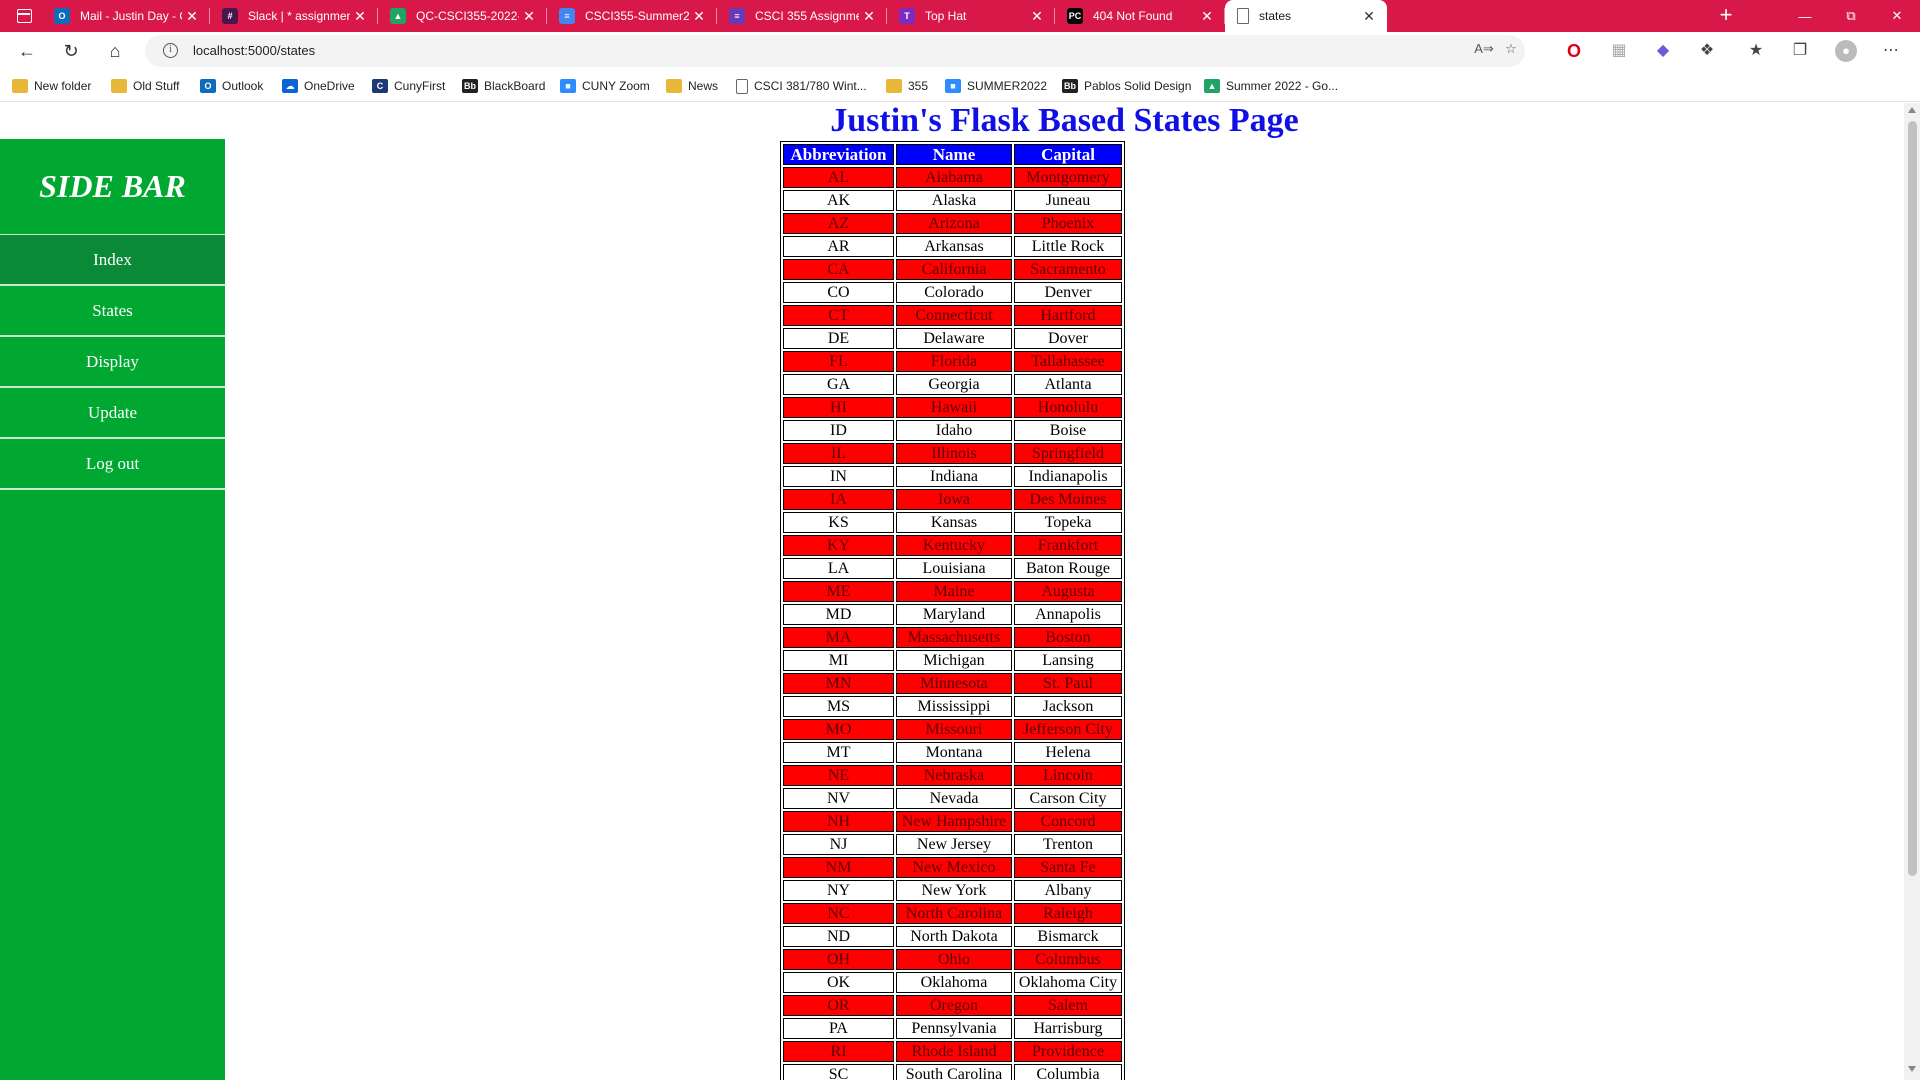 The width and height of the screenshot is (1920, 1080). Describe the element at coordinates (1846, 51) in the screenshot. I see `profile-avatar: ●` at that location.